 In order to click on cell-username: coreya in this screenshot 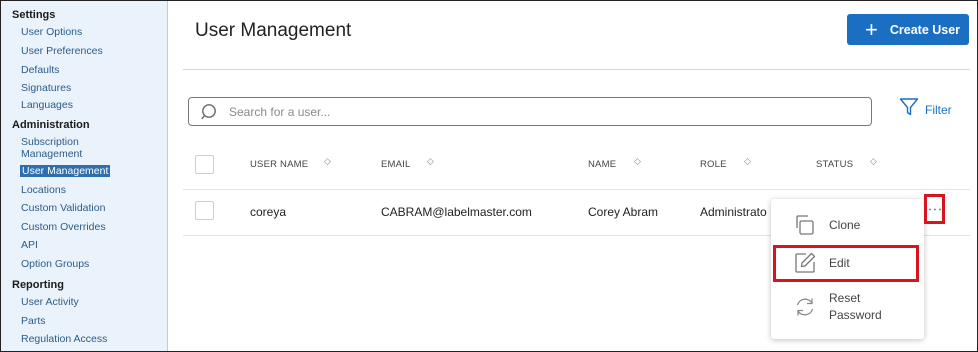, I will do `click(268, 212)`.